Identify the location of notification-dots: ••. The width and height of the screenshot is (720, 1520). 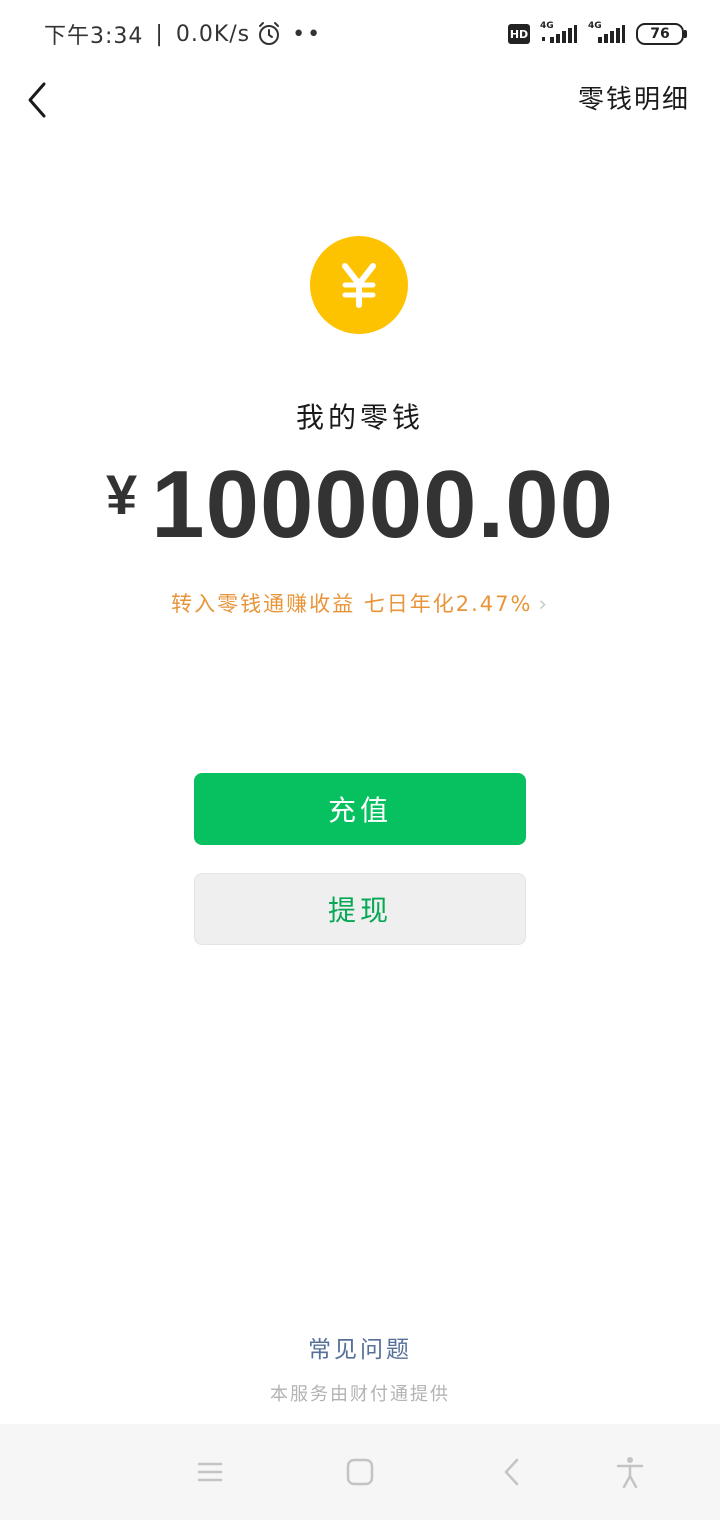
(307, 34).